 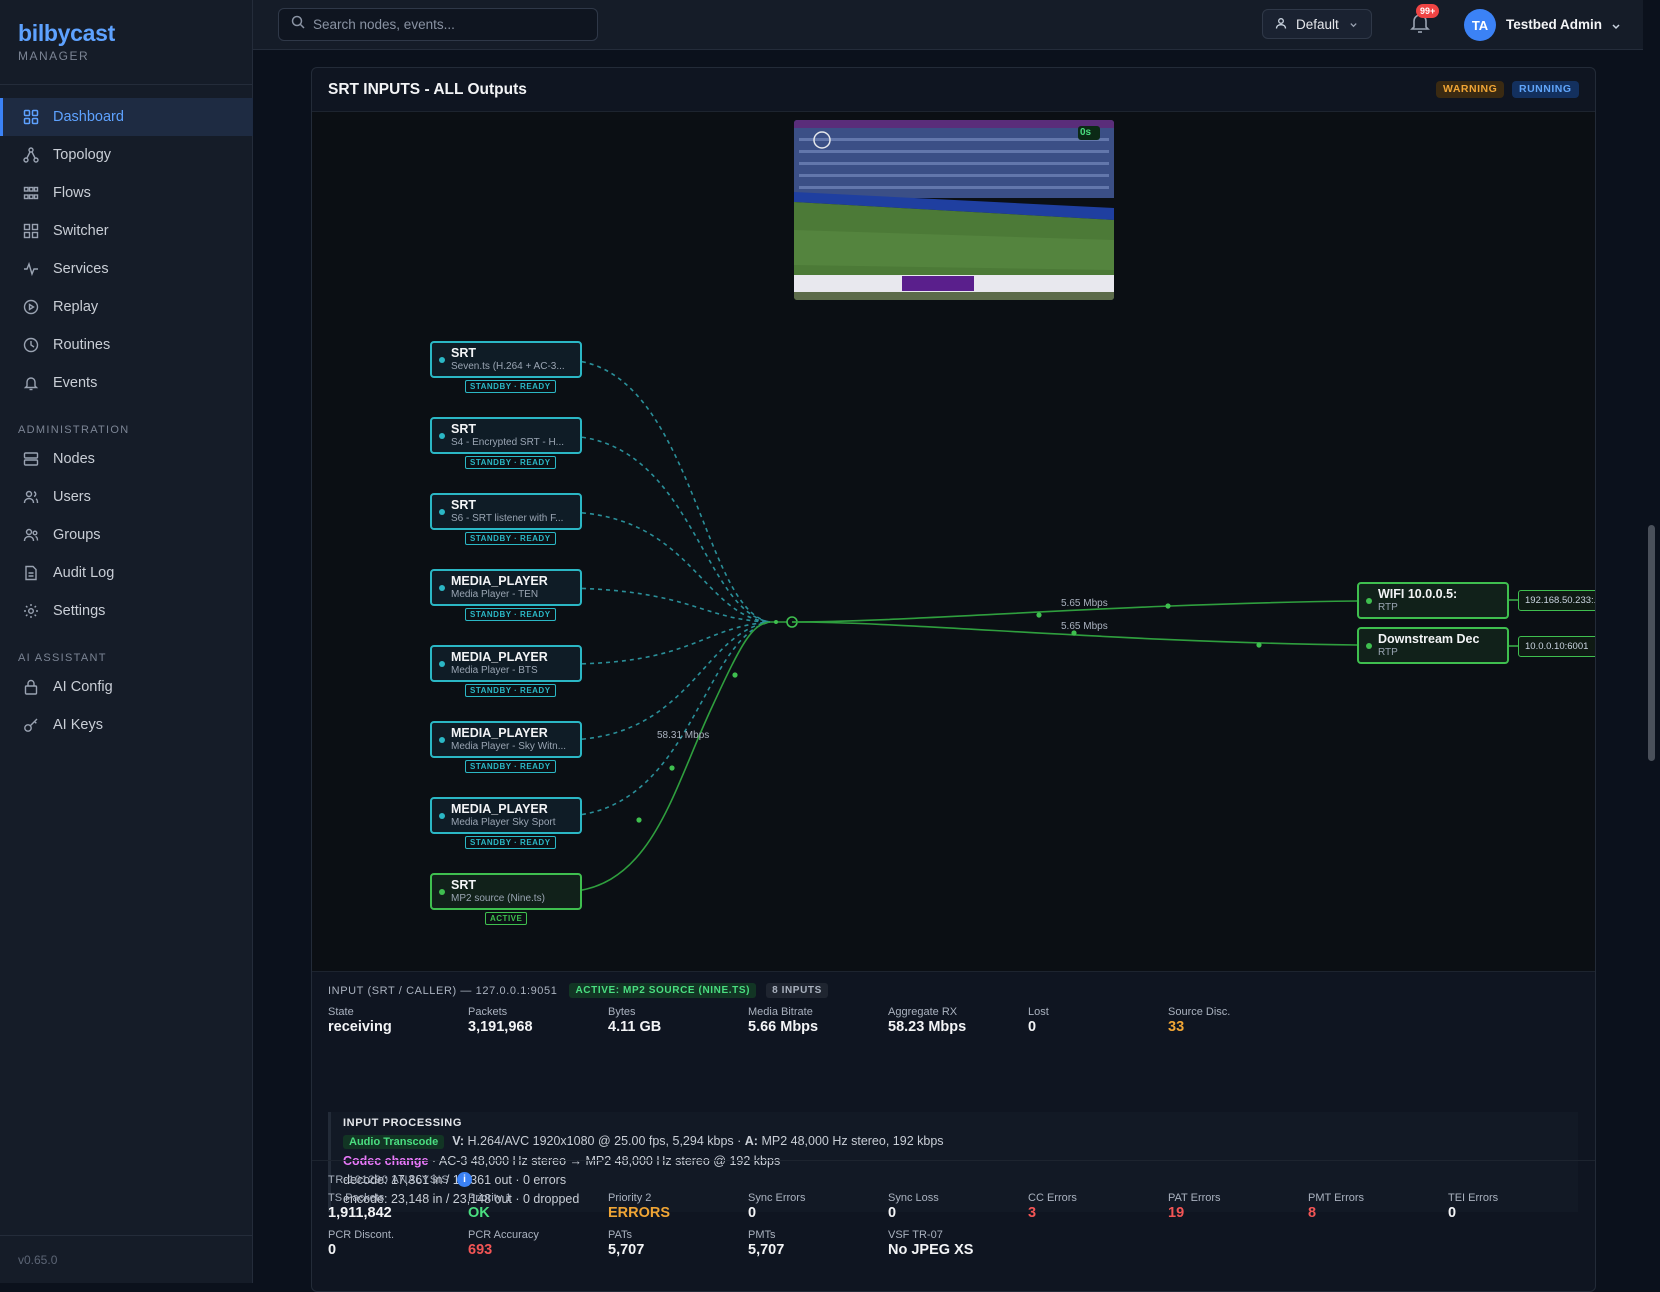 I want to click on brand-logo: bilbycast MANAGER, so click(x=66, y=41).